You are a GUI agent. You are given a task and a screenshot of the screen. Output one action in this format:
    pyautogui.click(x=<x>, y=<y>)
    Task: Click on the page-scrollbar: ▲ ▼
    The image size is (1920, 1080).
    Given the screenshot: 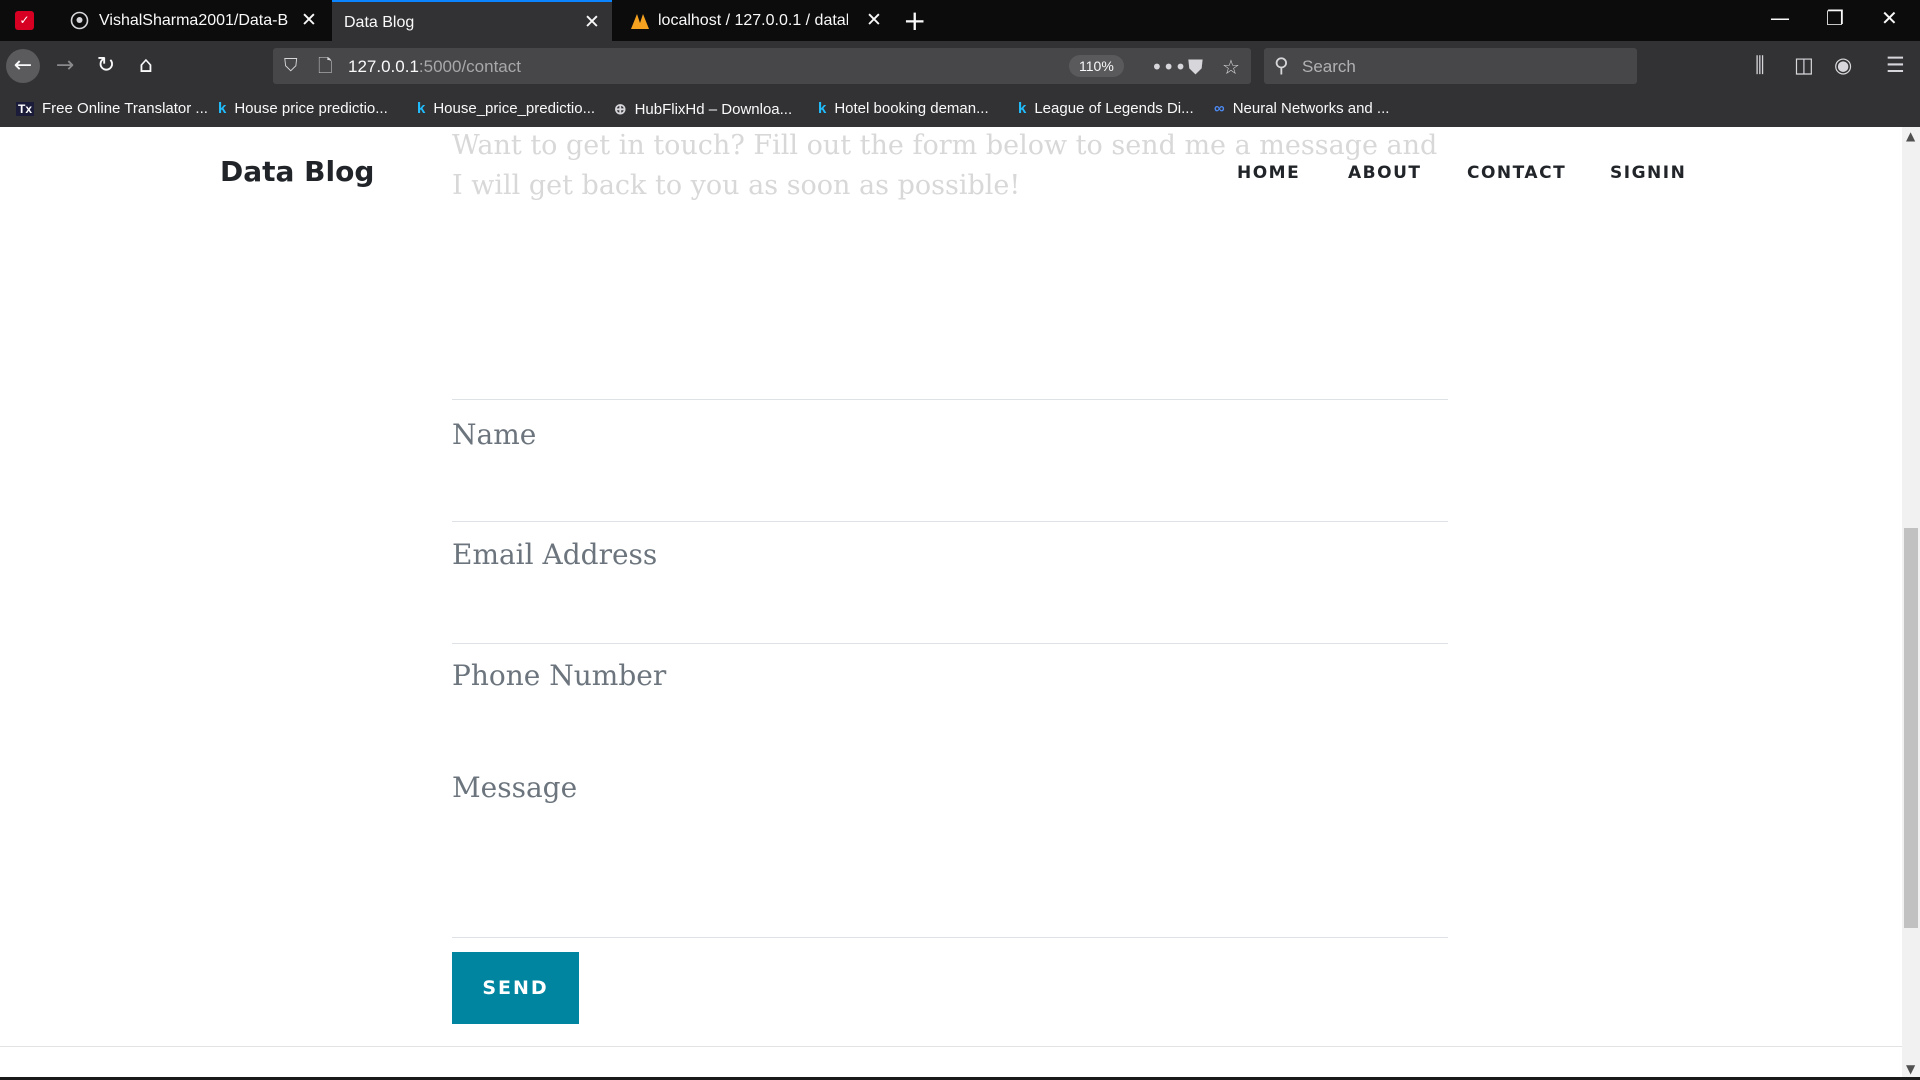 What is the action you would take?
    pyautogui.click(x=1911, y=603)
    